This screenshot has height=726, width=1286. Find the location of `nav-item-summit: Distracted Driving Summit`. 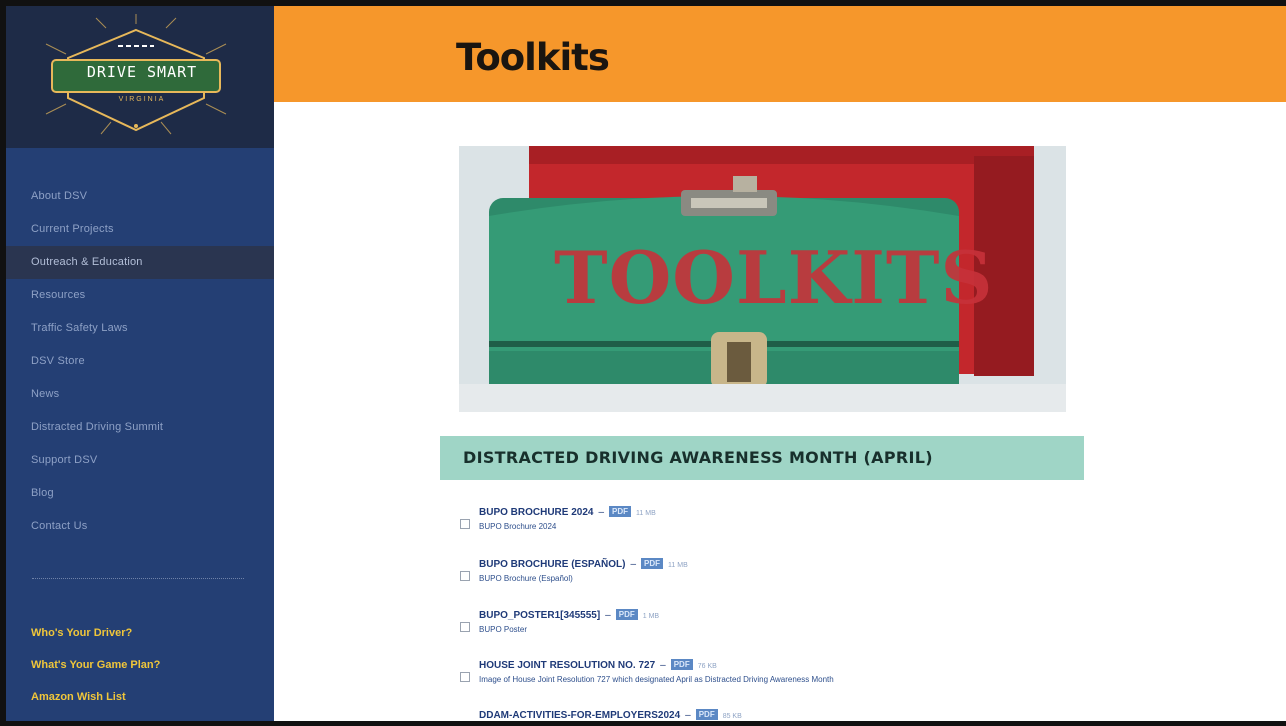

nav-item-summit: Distracted Driving Summit is located at coordinates (140, 427).